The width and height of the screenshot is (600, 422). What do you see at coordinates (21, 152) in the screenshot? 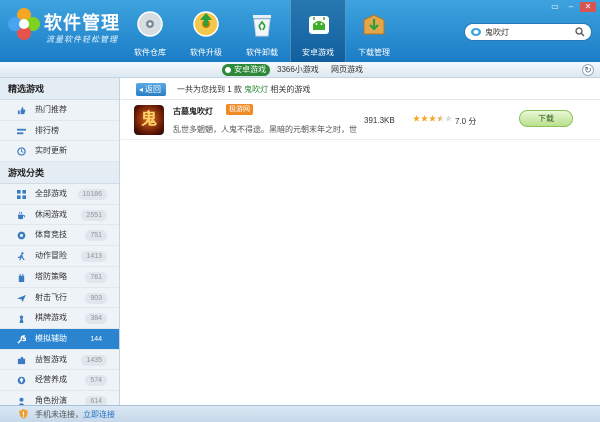
I see `clock-icon` at bounding box center [21, 152].